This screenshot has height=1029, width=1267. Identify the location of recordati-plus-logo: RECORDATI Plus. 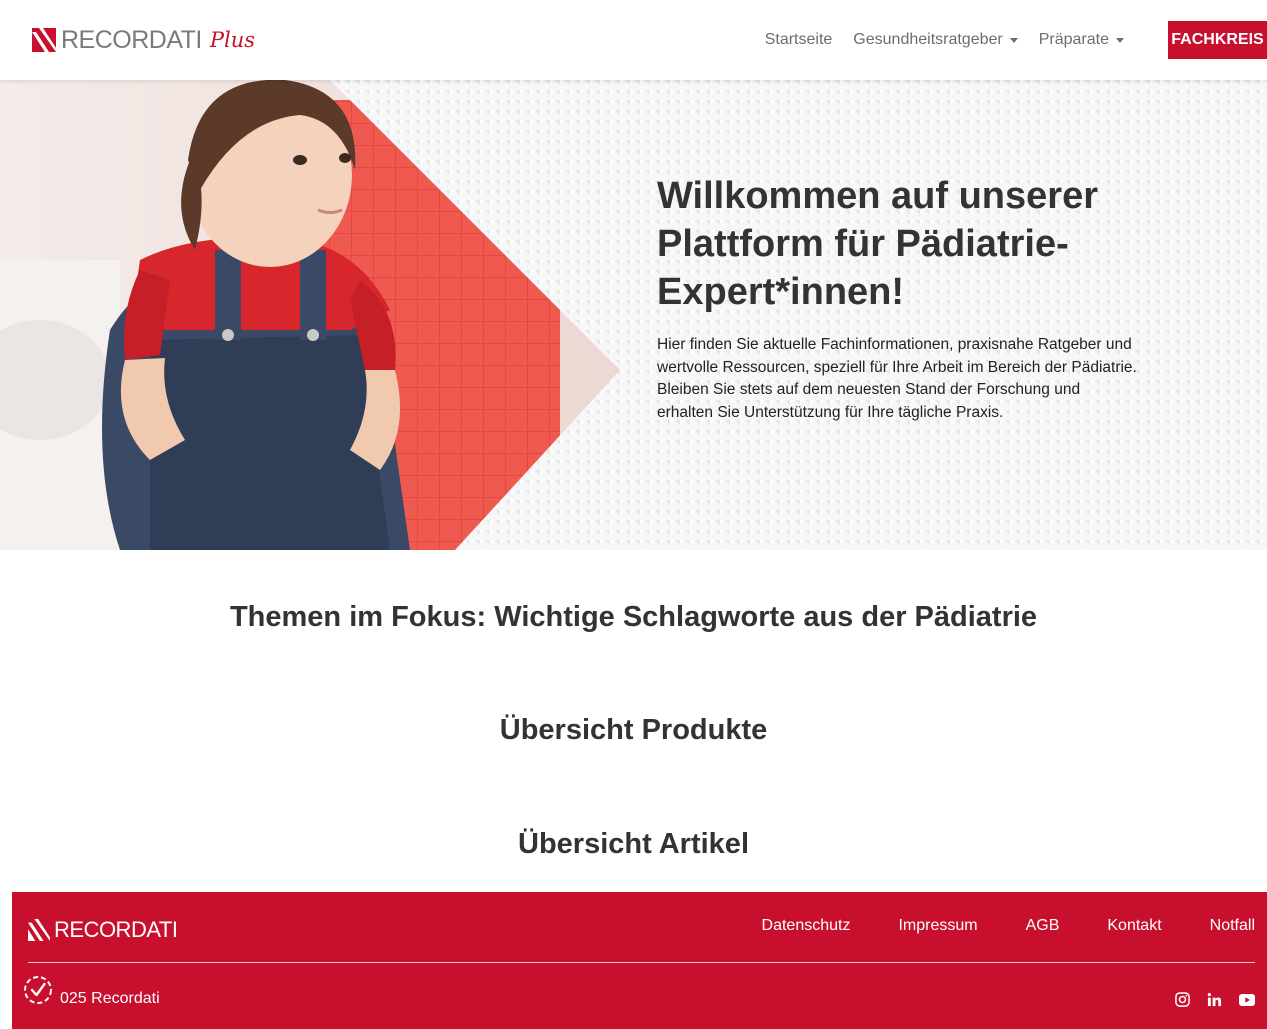
(143, 40).